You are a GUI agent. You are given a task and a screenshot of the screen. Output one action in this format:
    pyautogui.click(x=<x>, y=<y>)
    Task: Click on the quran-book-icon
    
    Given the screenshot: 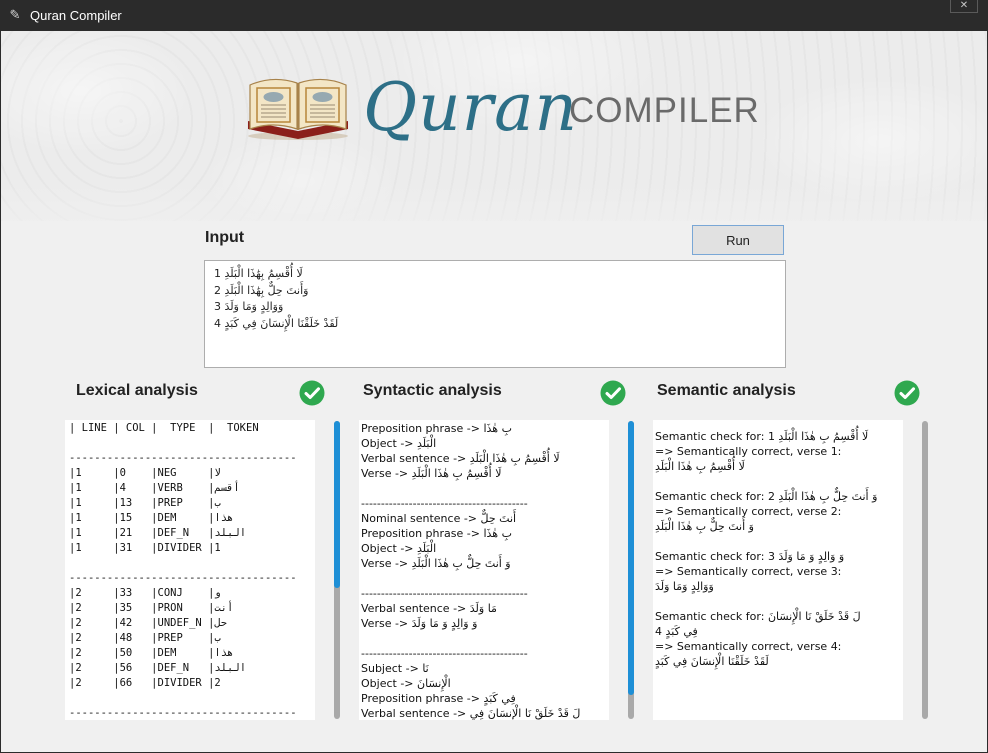 What is the action you would take?
    pyautogui.click(x=298, y=109)
    